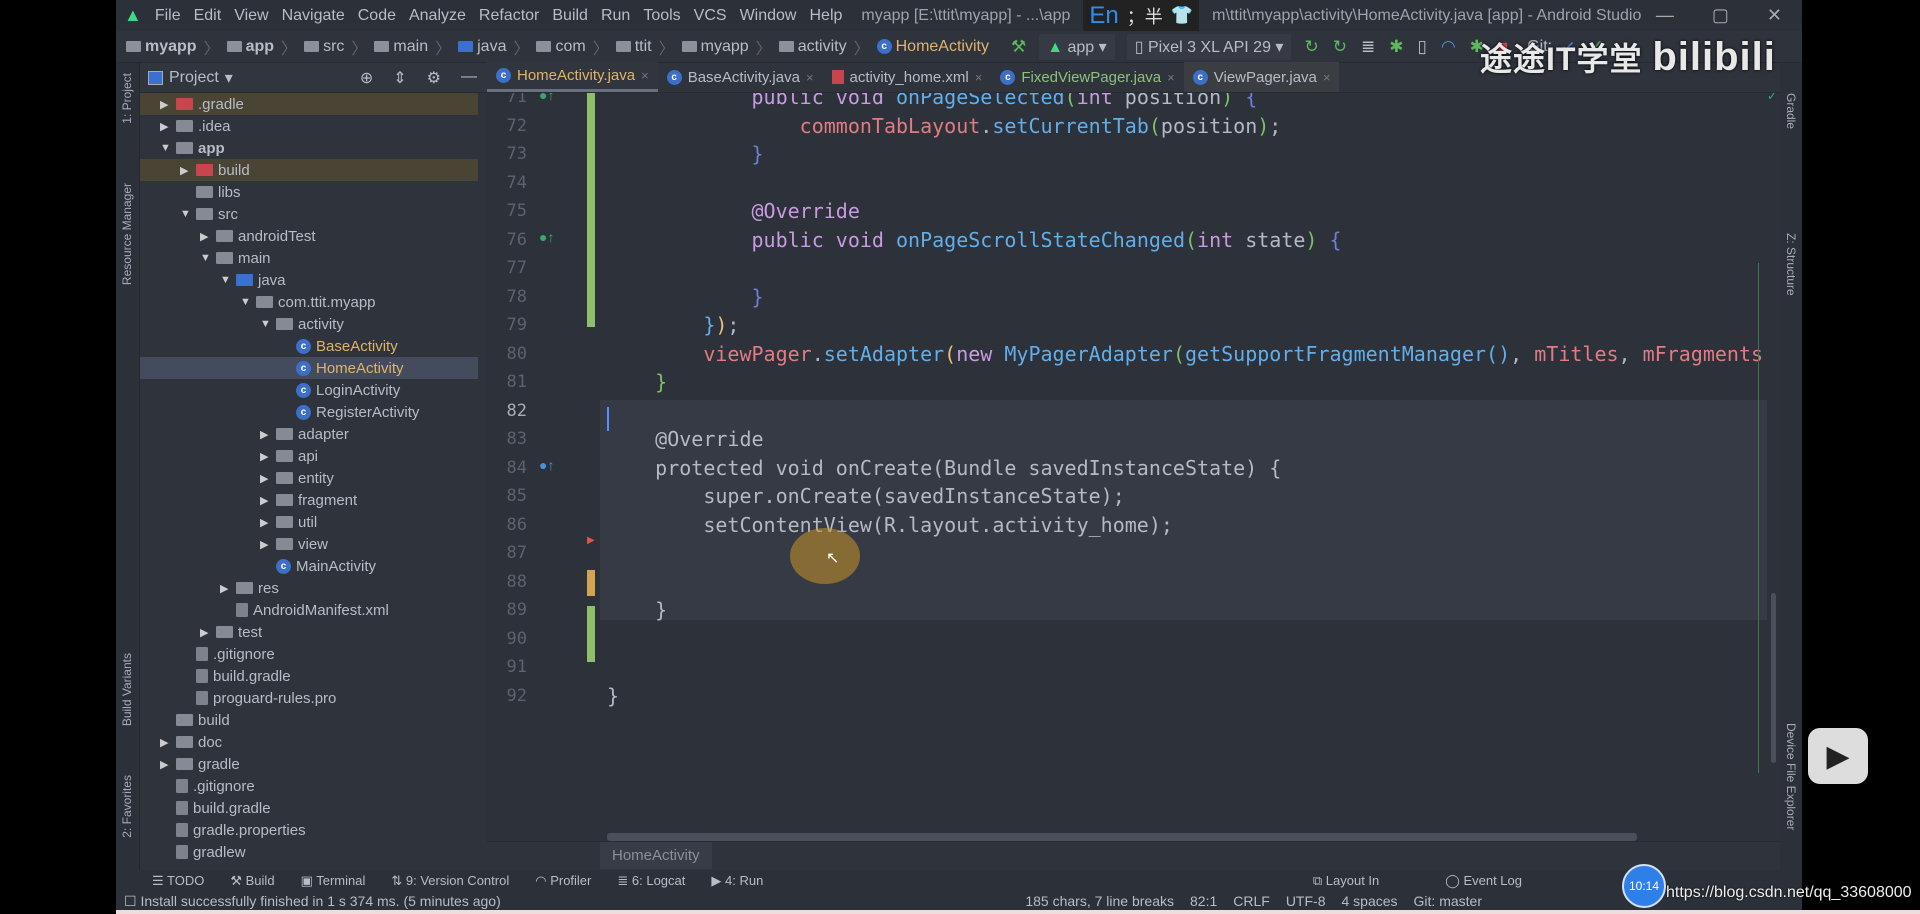 This screenshot has height=914, width=1920. I want to click on rerun-icon: ↻, so click(1311, 47).